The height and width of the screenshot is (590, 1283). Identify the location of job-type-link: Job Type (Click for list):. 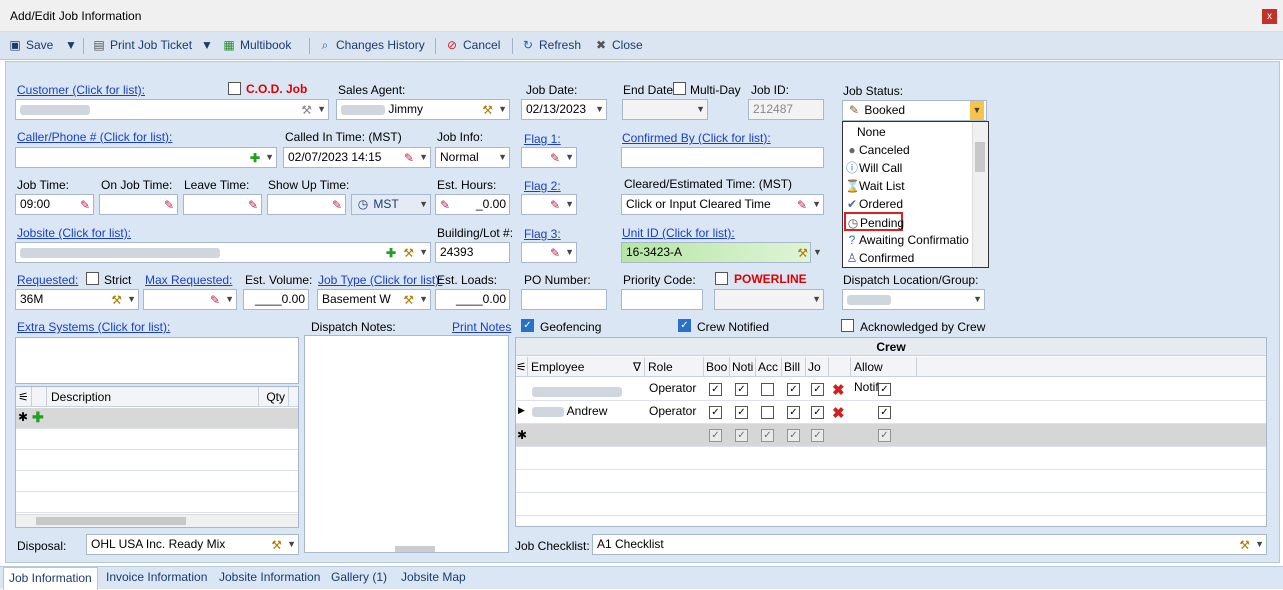
(380, 280).